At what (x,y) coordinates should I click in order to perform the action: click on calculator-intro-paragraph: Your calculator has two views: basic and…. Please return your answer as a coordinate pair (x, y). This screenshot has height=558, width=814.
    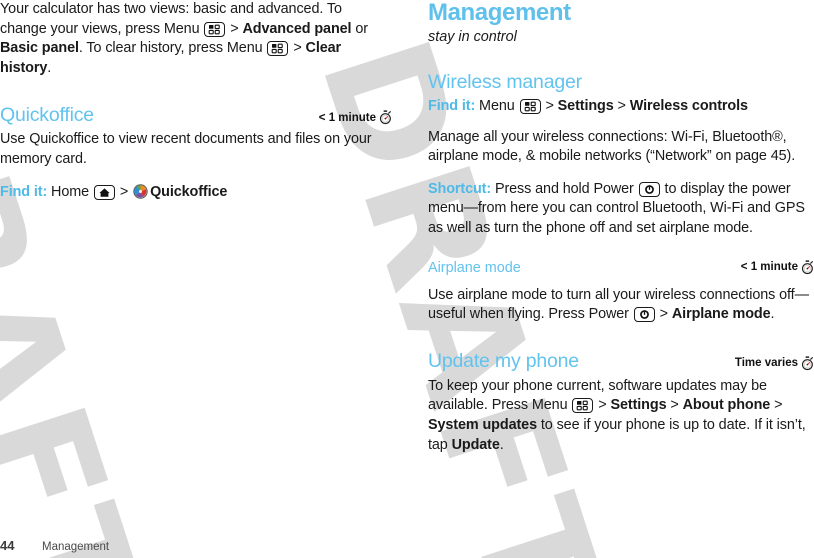
    Looking at the image, I should click on (196, 39).